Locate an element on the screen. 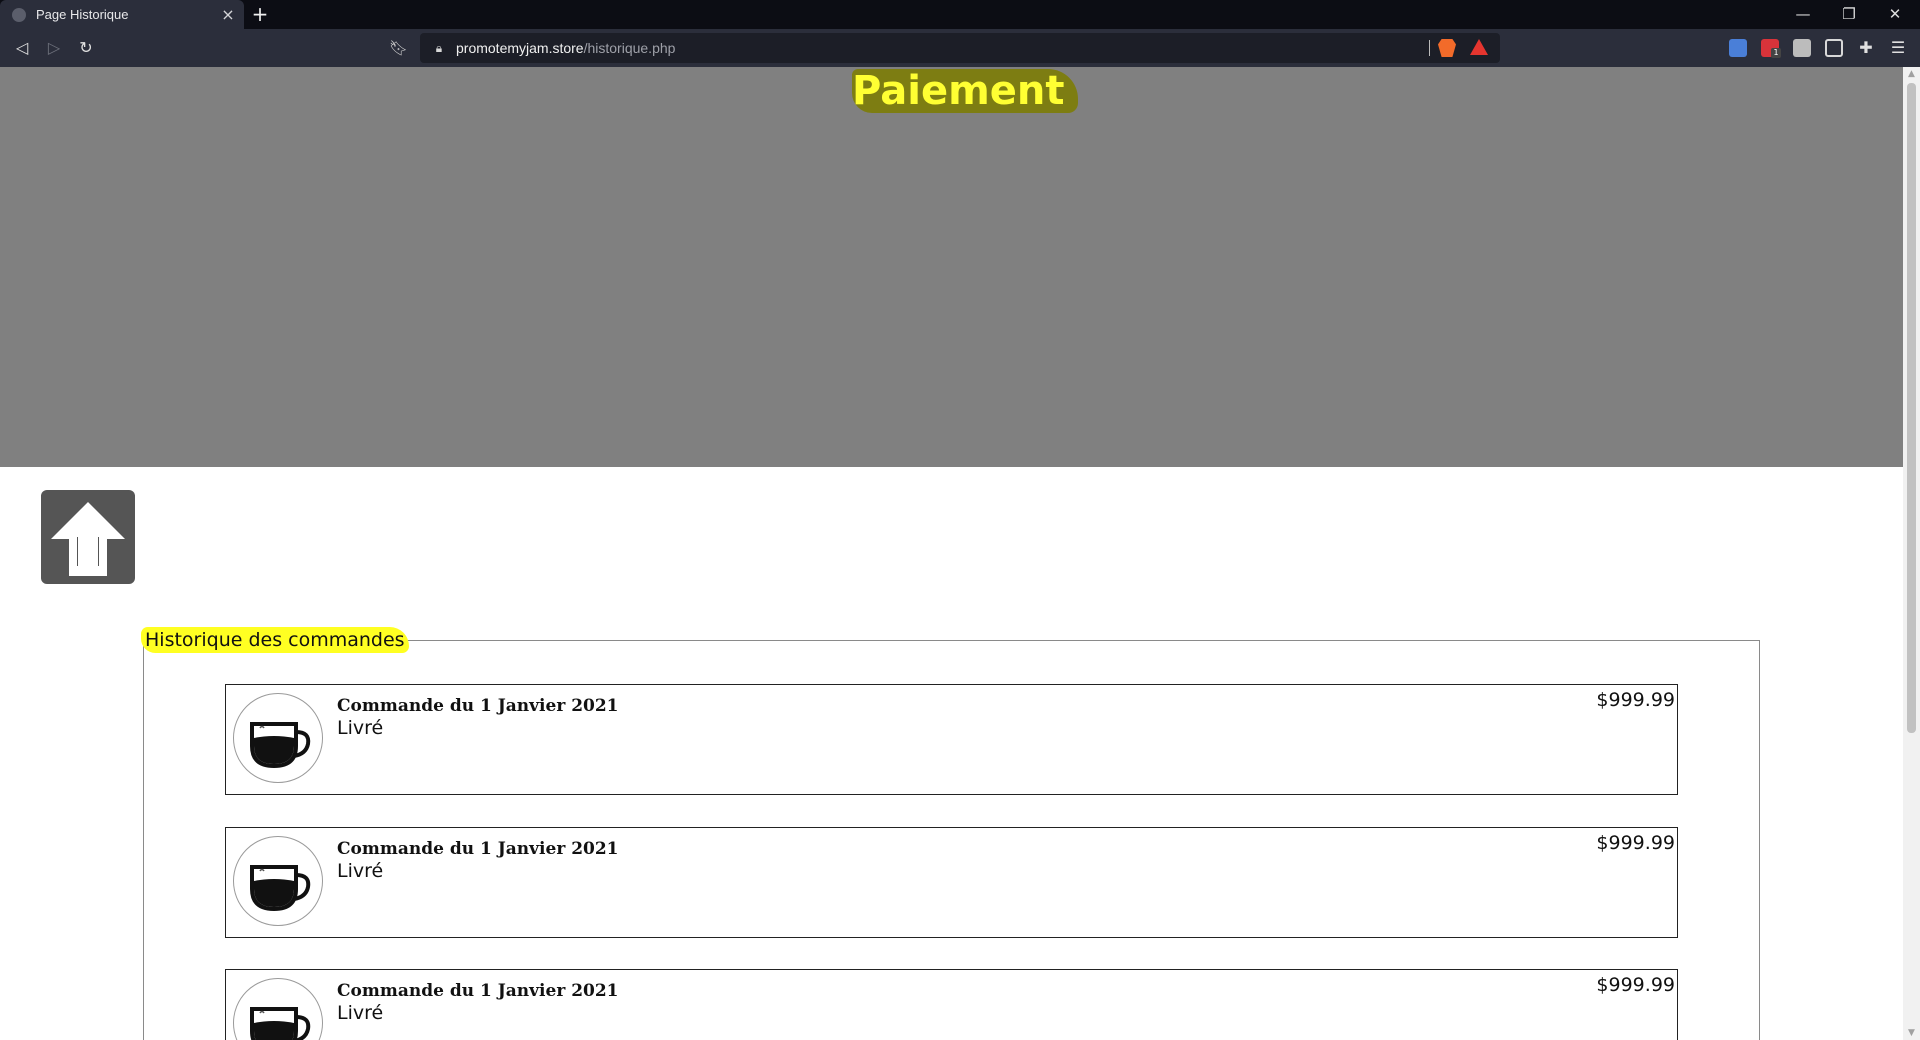  globe-icon is located at coordinates (19, 14).